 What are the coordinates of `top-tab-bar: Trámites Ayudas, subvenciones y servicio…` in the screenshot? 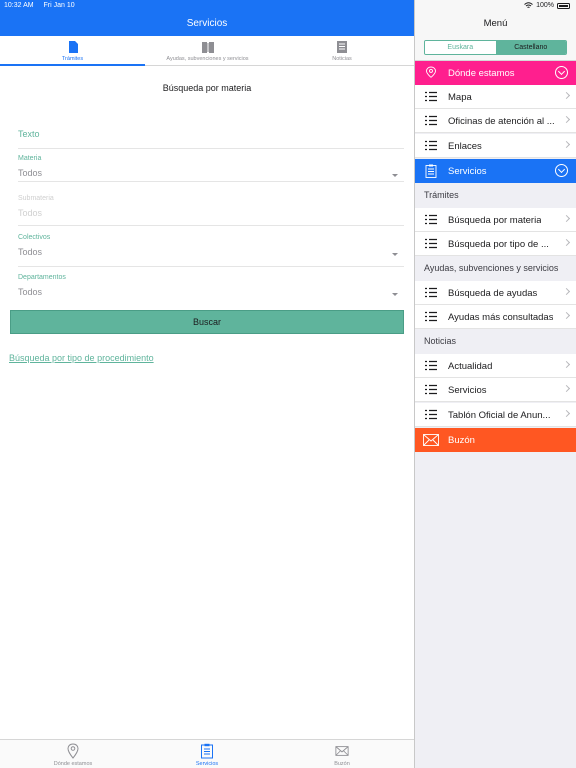 It's located at (207, 51).